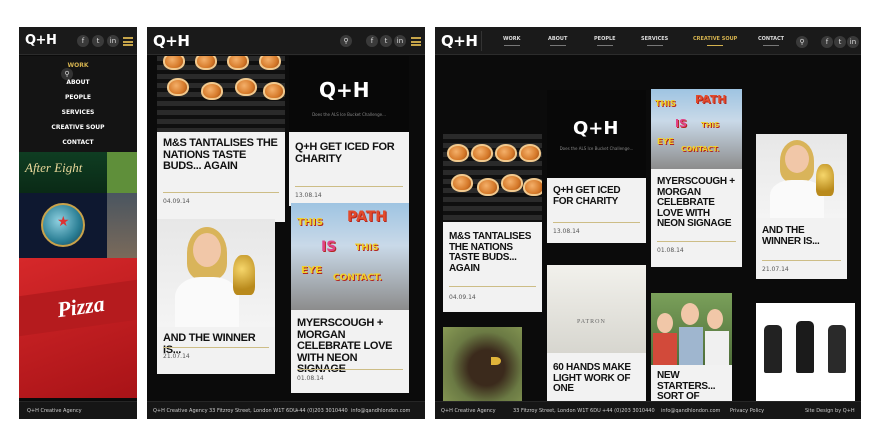  Describe the element at coordinates (557, 411) in the screenshot. I see `footer-address: 33 Fitzroy Street, London W1T 6DU` at that location.